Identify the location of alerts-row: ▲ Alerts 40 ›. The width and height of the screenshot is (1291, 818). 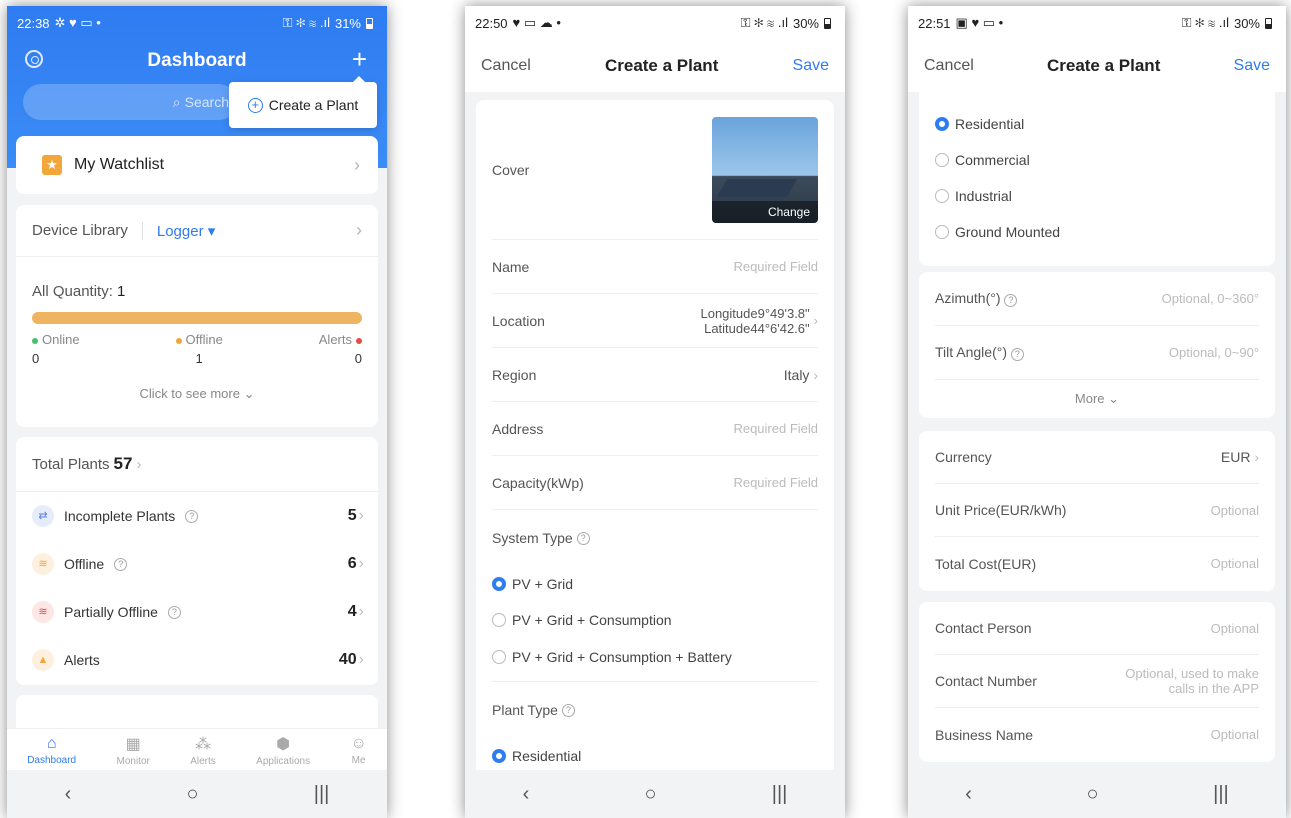
(197, 660).